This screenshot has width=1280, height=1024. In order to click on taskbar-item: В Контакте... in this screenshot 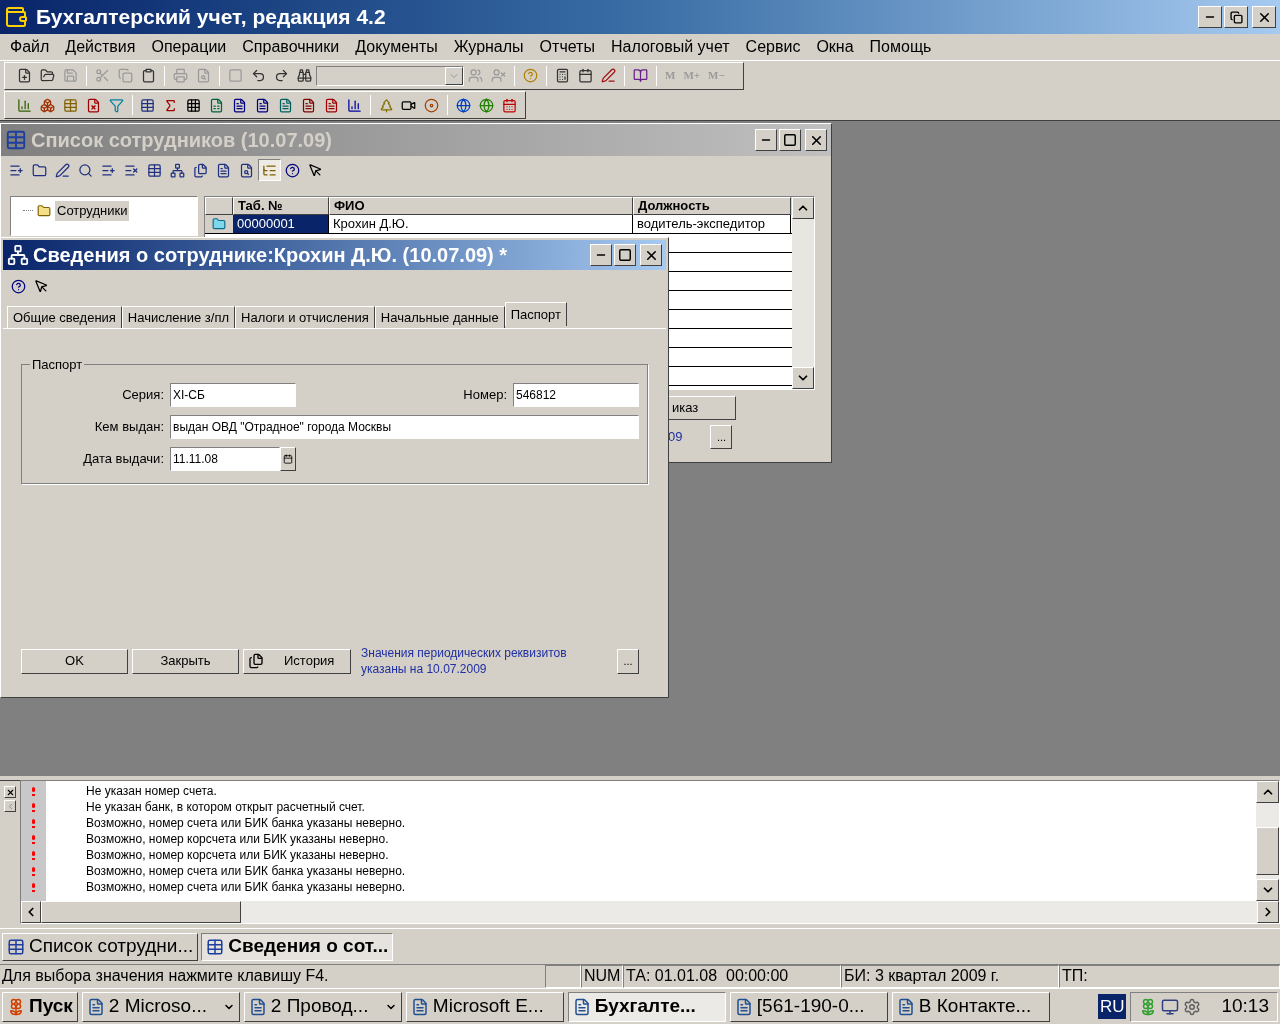, I will do `click(970, 1006)`.